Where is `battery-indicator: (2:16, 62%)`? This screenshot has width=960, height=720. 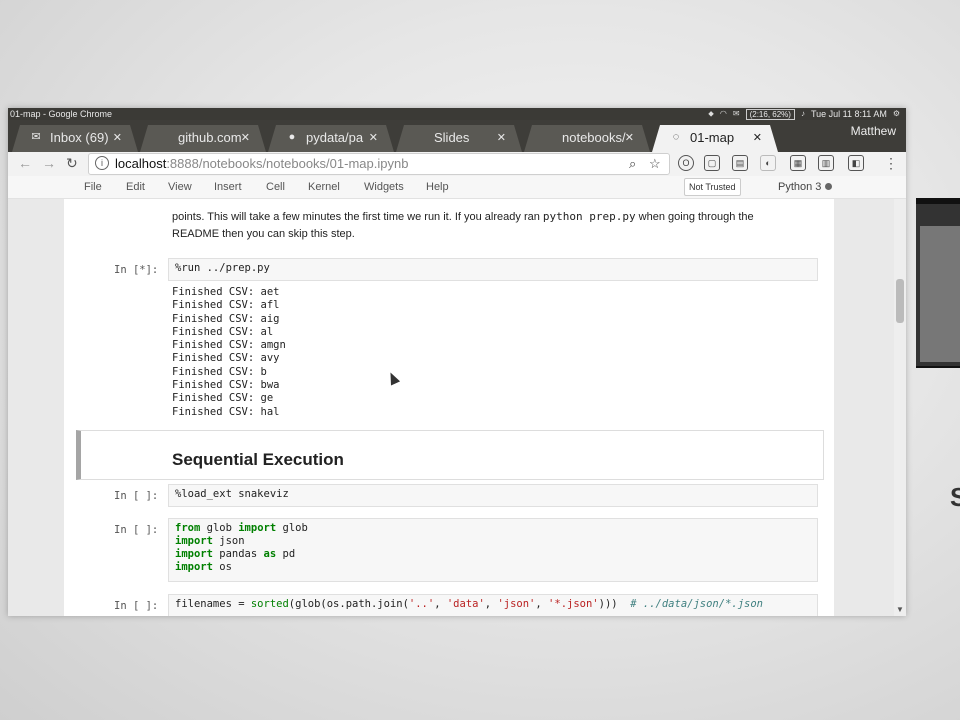
battery-indicator: (2:16, 62%) is located at coordinates (770, 114).